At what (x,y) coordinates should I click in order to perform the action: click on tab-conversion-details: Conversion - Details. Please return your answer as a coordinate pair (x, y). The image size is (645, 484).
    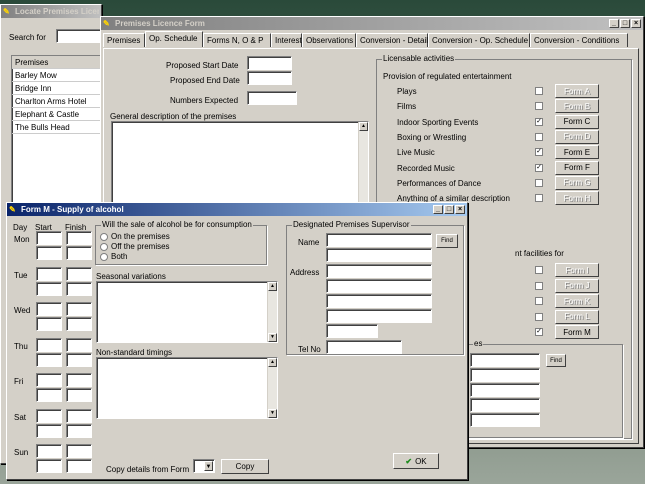
    Looking at the image, I should click on (394, 40).